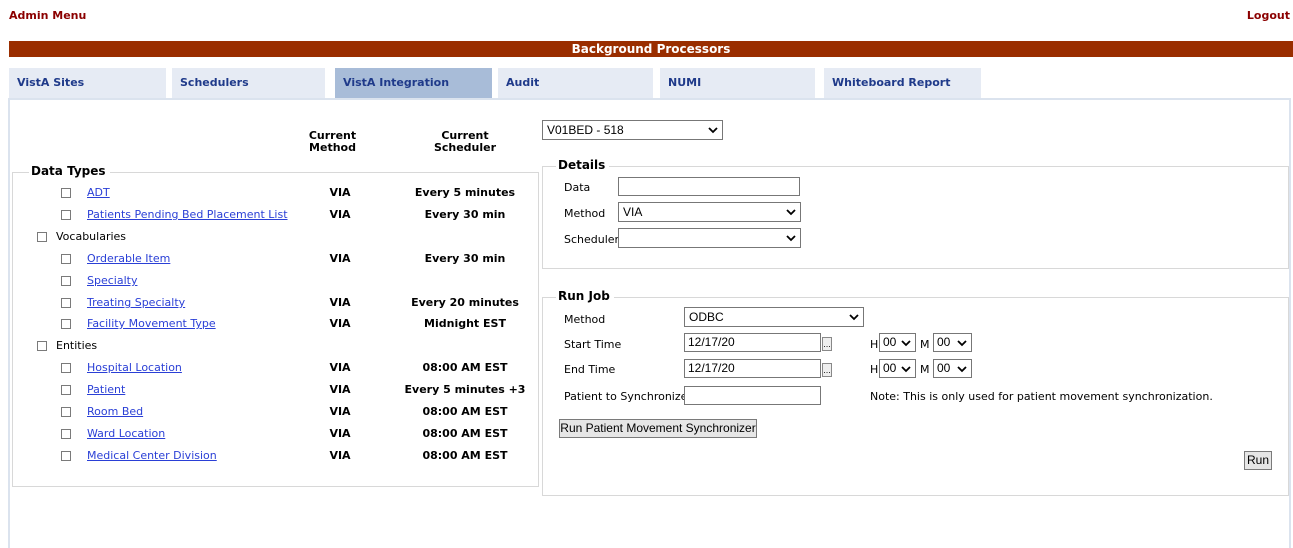  Describe the element at coordinates (658, 428) in the screenshot. I see `run-patient-movement-synchronizer-button: Run Patient Movement Synchronizer` at that location.